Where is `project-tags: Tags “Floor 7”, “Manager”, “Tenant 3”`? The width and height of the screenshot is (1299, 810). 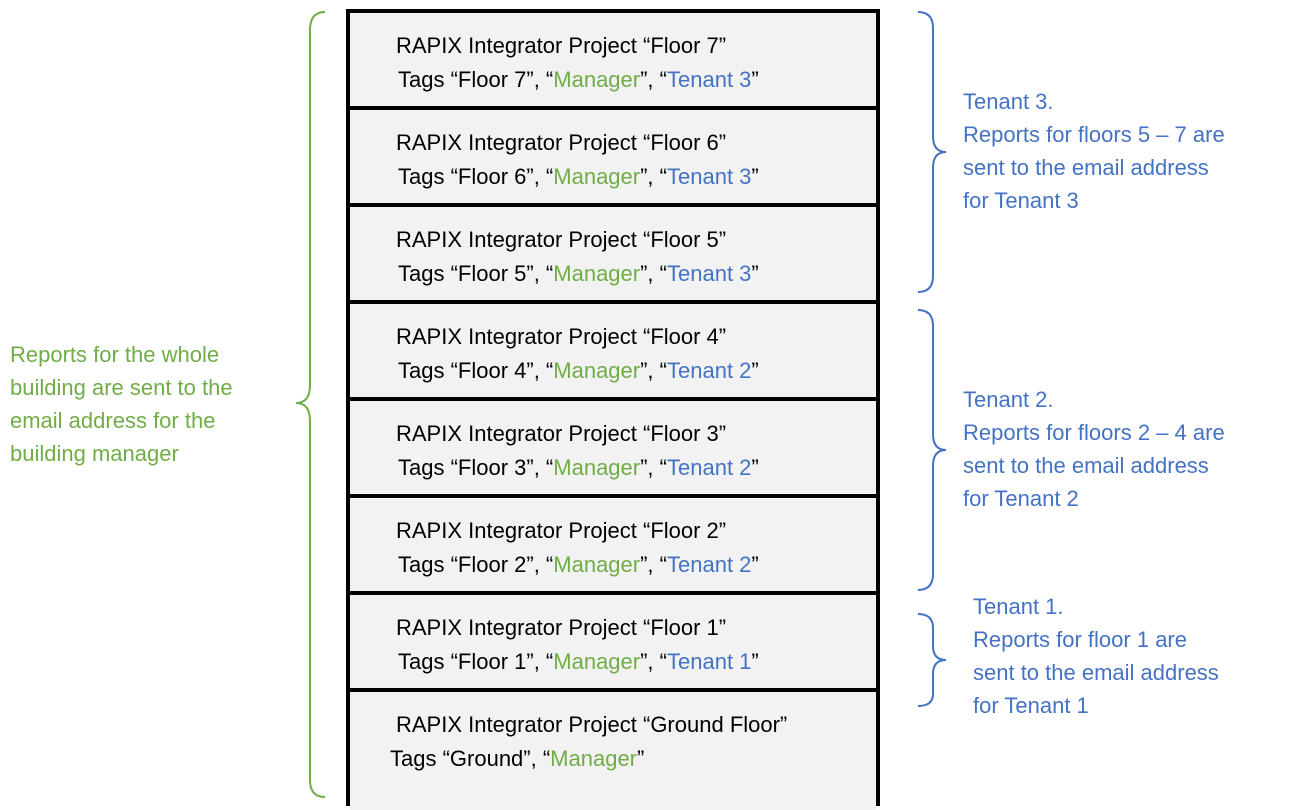
project-tags: Tags “Floor 7”, “Manager”, “Tenant 3” is located at coordinates (578, 79).